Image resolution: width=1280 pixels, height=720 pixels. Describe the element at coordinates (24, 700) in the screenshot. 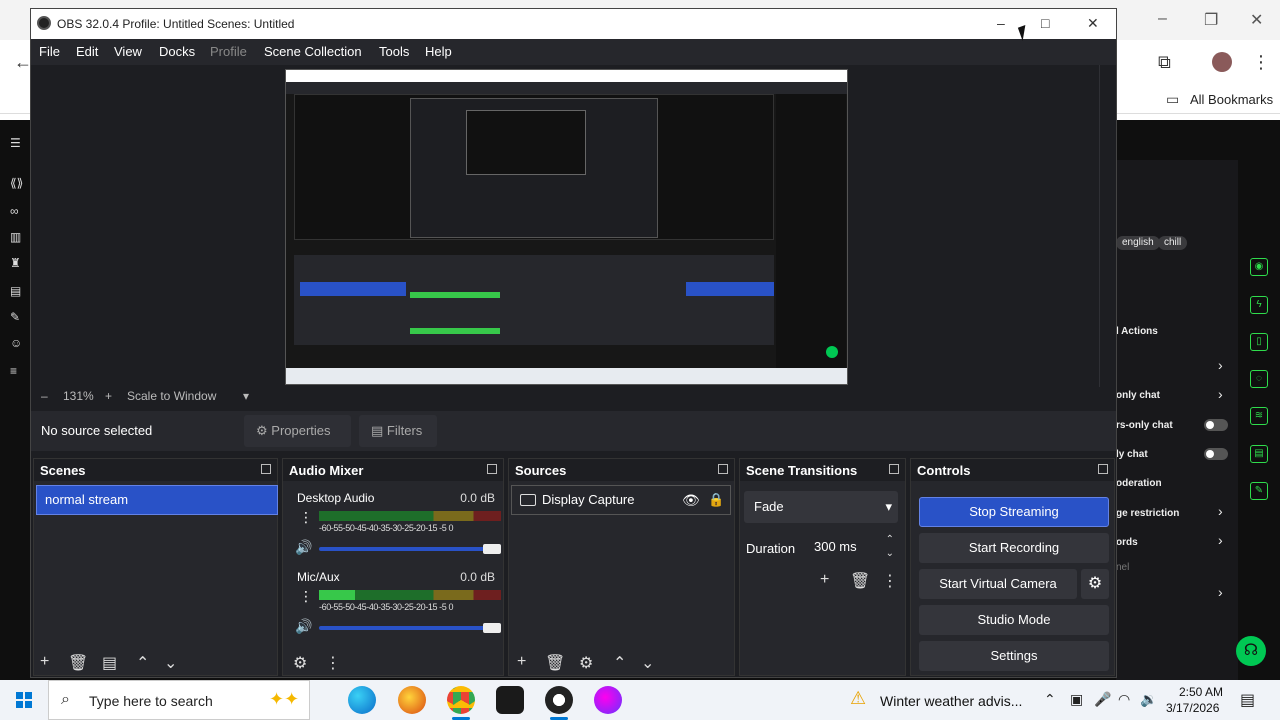

I see `windows-start-icon` at that location.